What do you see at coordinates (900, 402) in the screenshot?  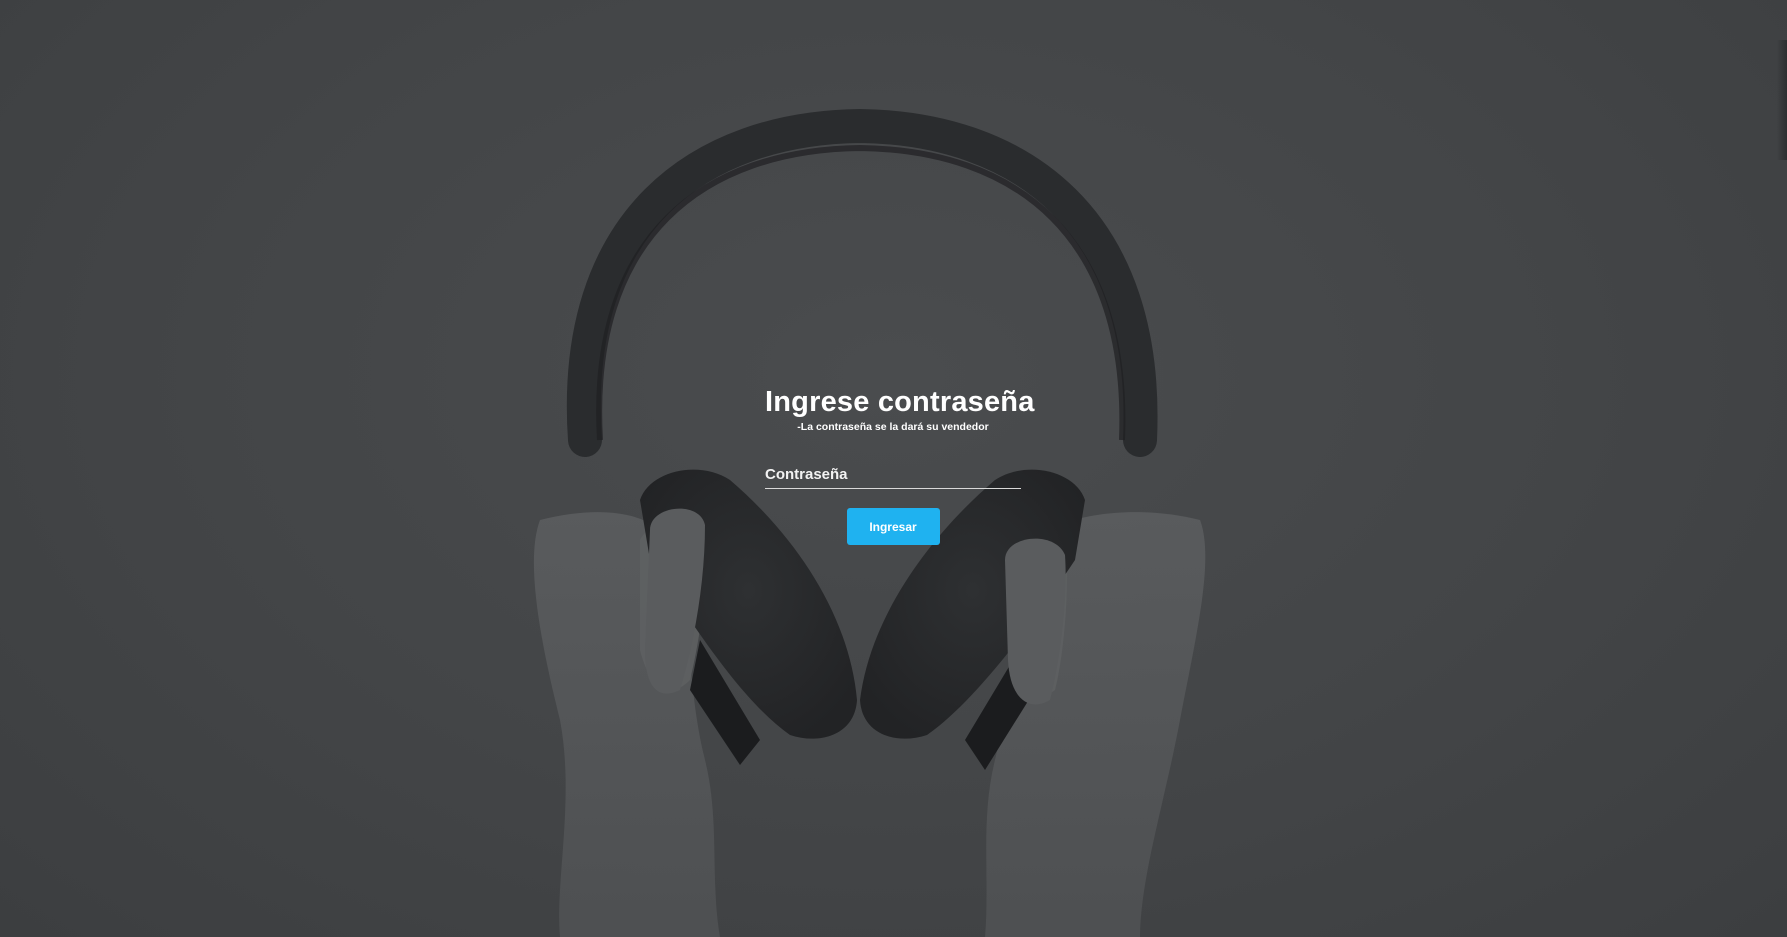 I see `page-title: Ingrese contraseña` at bounding box center [900, 402].